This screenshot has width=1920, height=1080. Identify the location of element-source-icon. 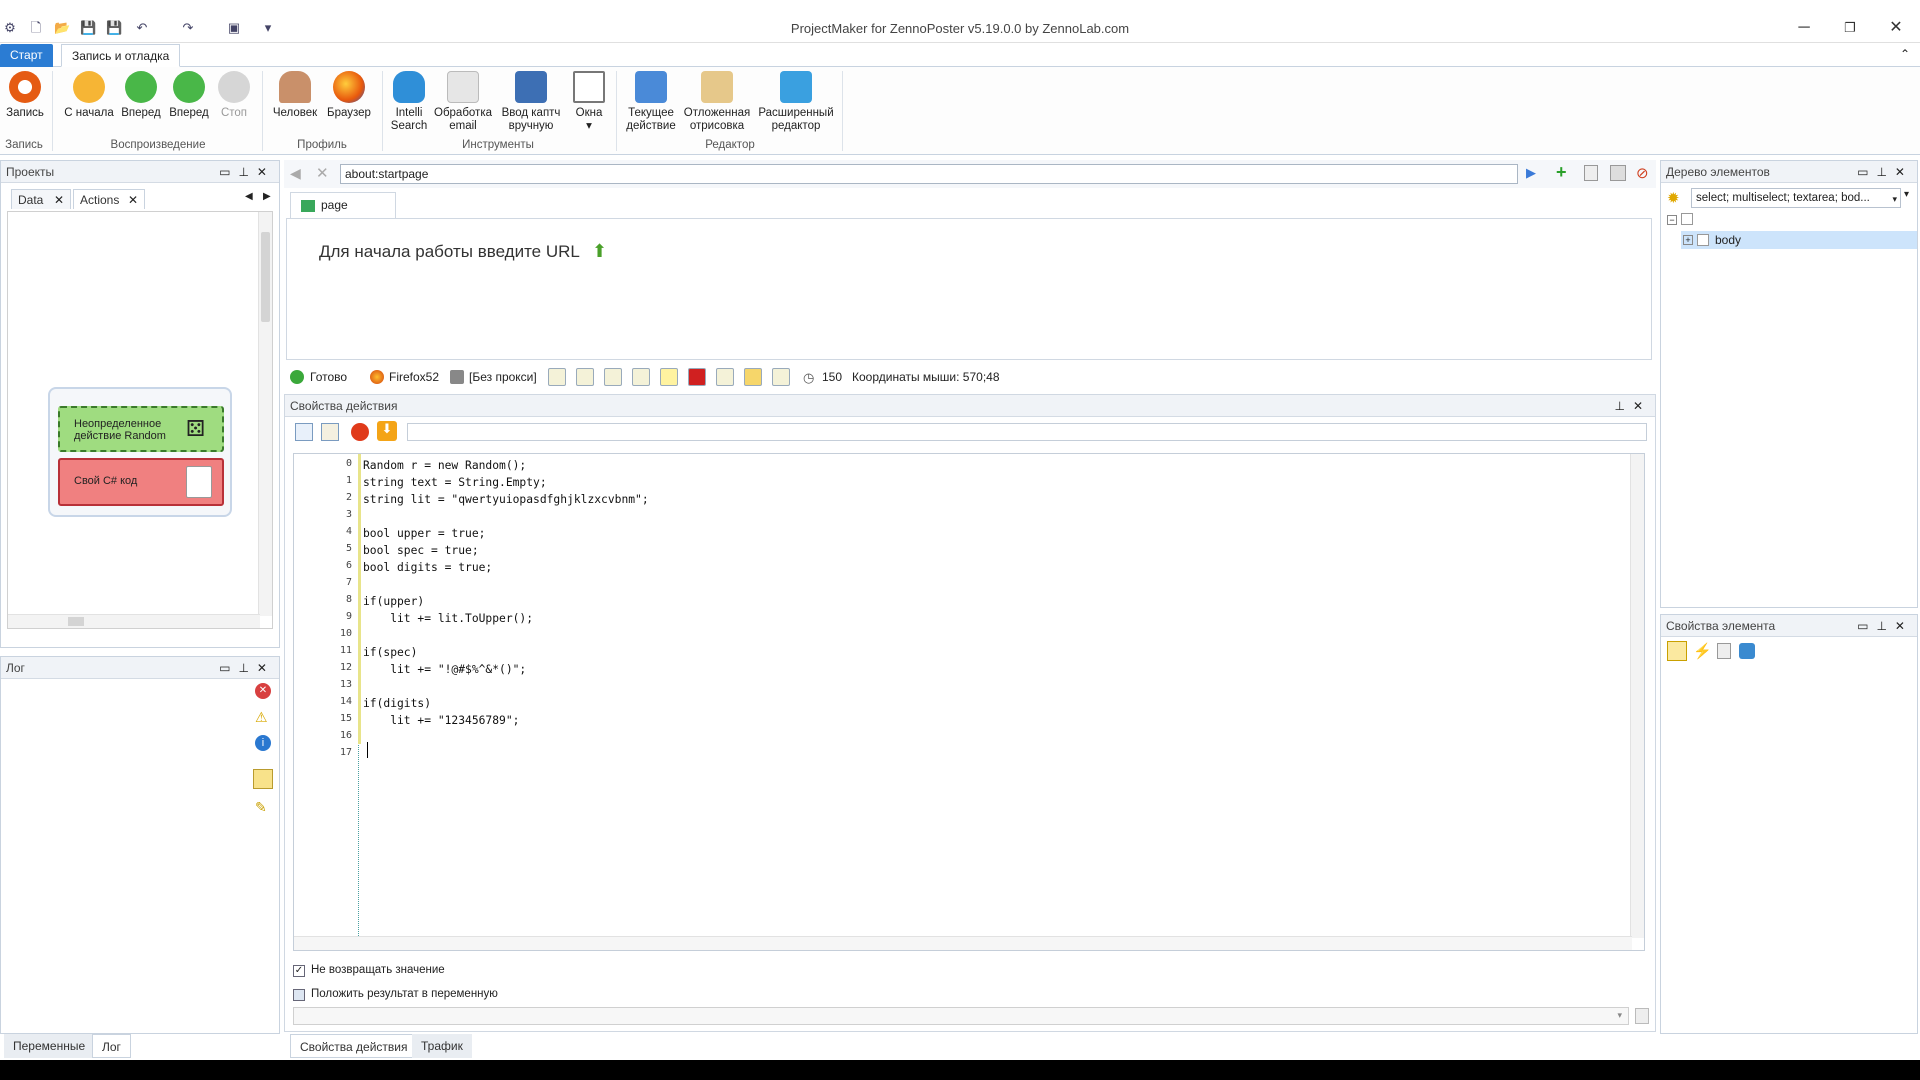
(1724, 651).